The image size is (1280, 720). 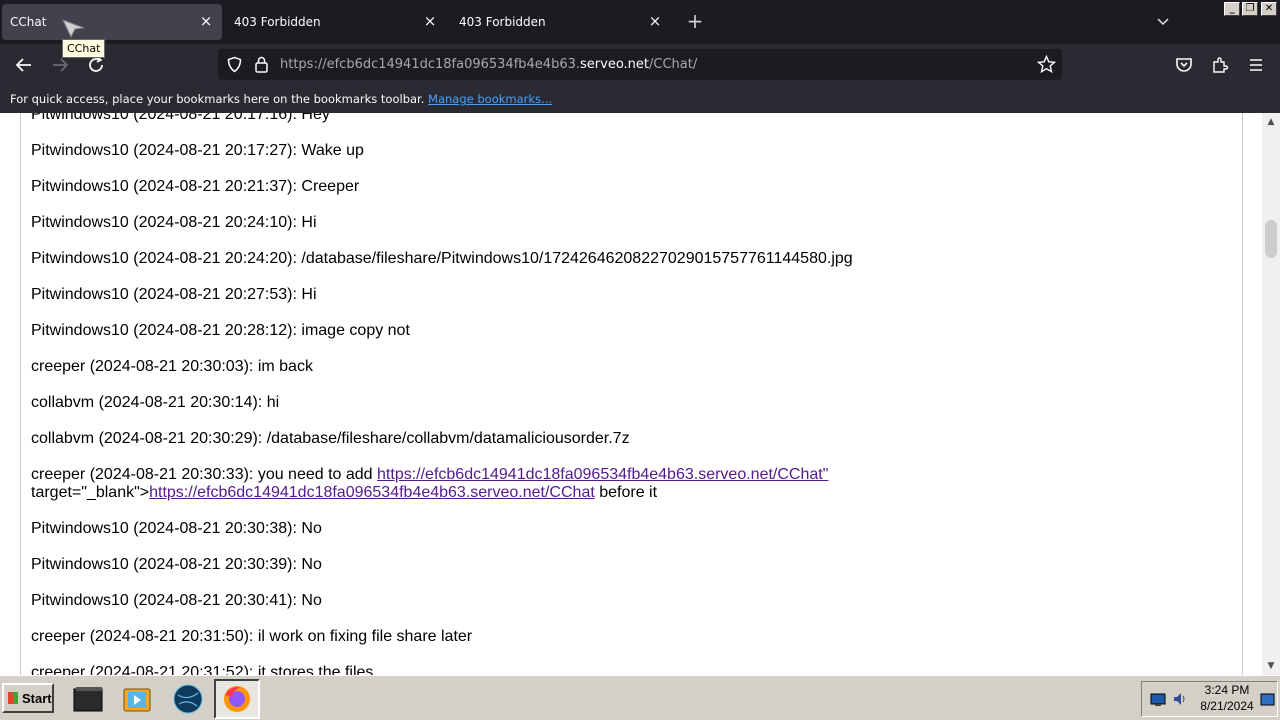 I want to click on firefox-taskbar-button, so click(x=237, y=699).